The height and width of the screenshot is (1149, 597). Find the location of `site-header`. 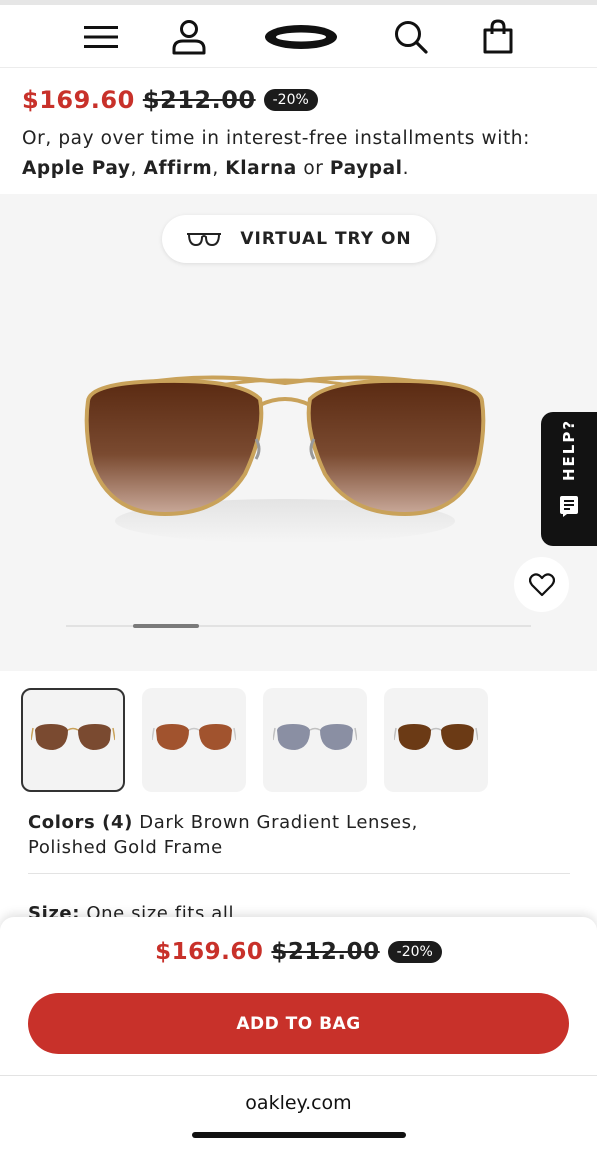

site-header is located at coordinates (298, 36).